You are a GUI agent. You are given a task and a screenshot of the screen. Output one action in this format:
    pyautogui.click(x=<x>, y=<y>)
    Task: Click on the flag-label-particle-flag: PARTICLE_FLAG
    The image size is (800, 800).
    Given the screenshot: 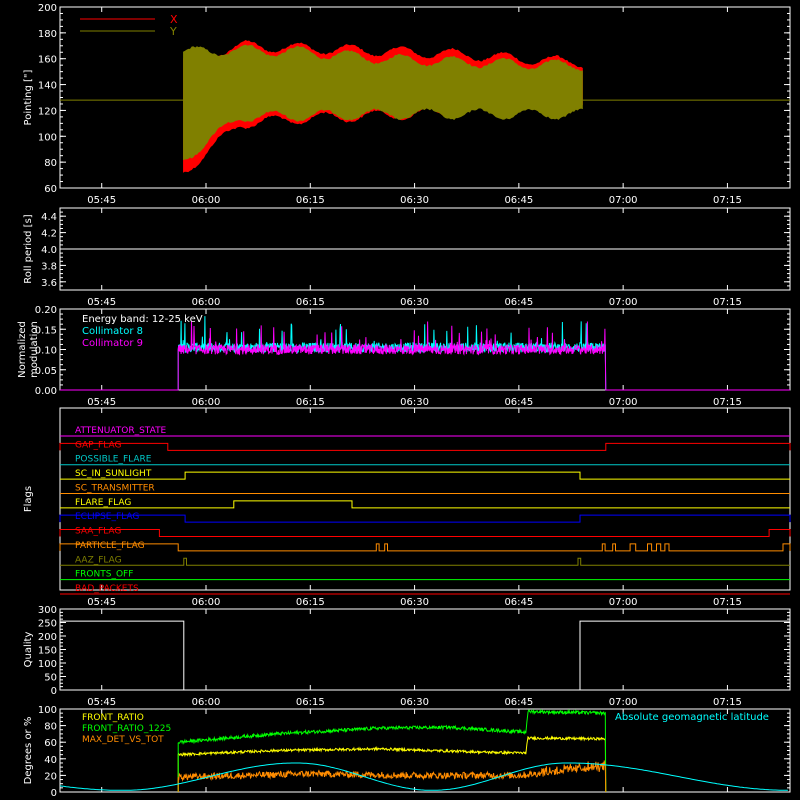 What is the action you would take?
    pyautogui.click(x=110, y=546)
    